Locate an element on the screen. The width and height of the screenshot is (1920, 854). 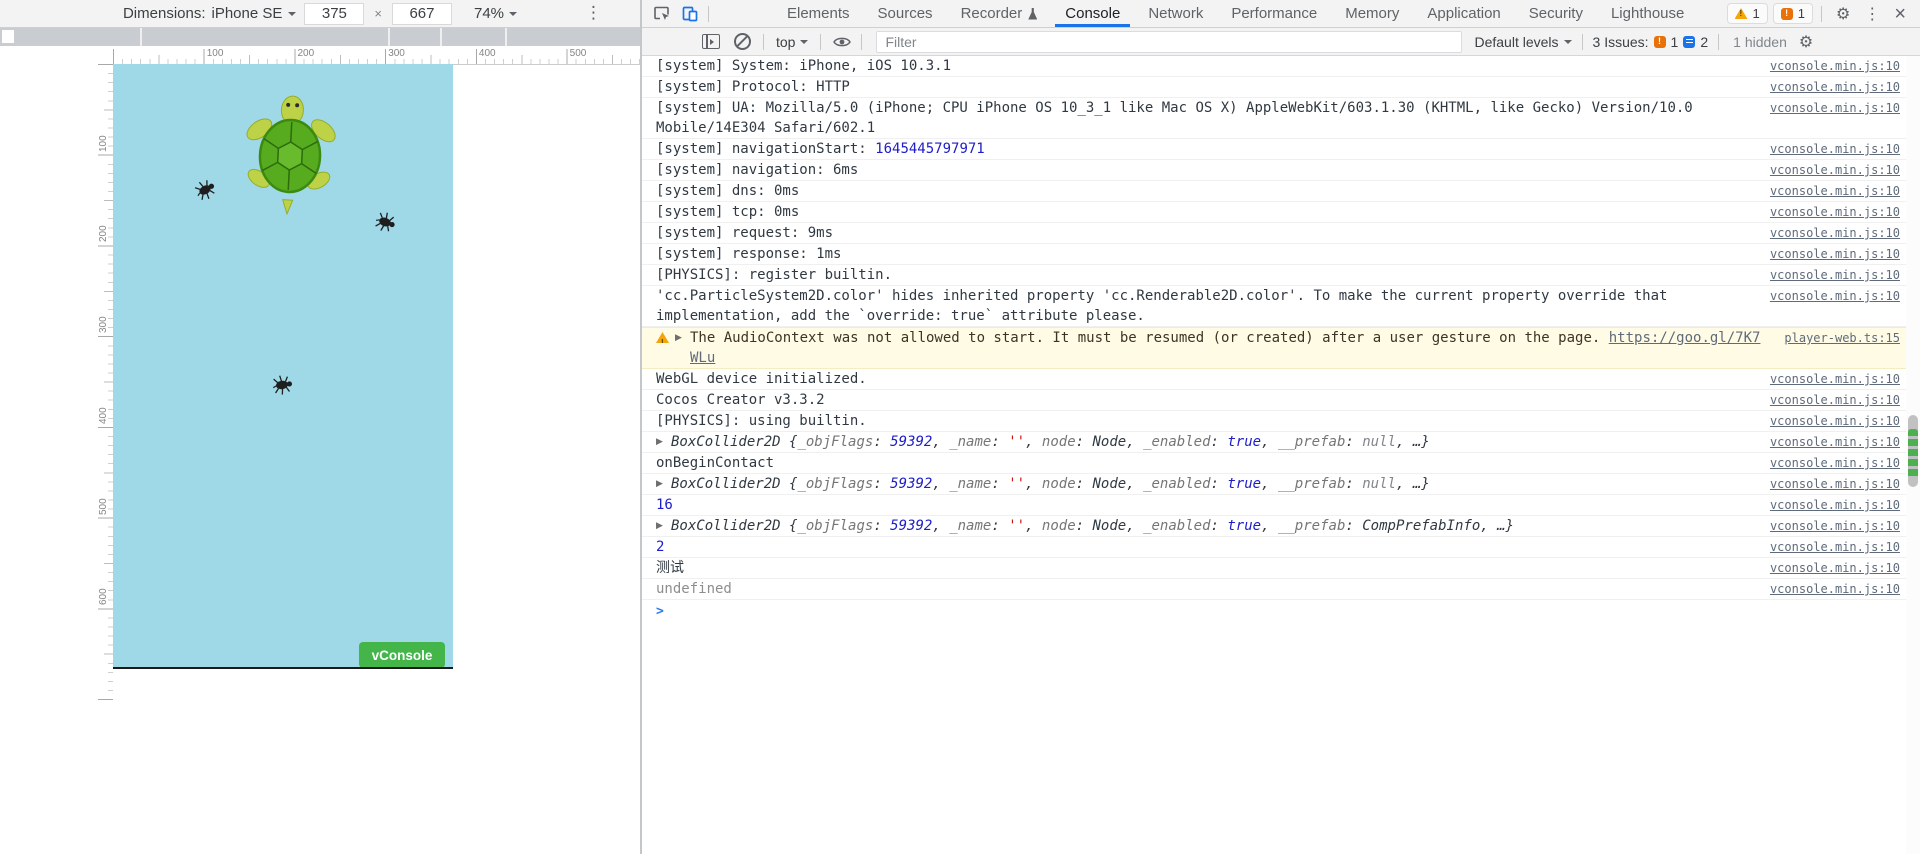
tab-elements: Elements is located at coordinates (818, 13).